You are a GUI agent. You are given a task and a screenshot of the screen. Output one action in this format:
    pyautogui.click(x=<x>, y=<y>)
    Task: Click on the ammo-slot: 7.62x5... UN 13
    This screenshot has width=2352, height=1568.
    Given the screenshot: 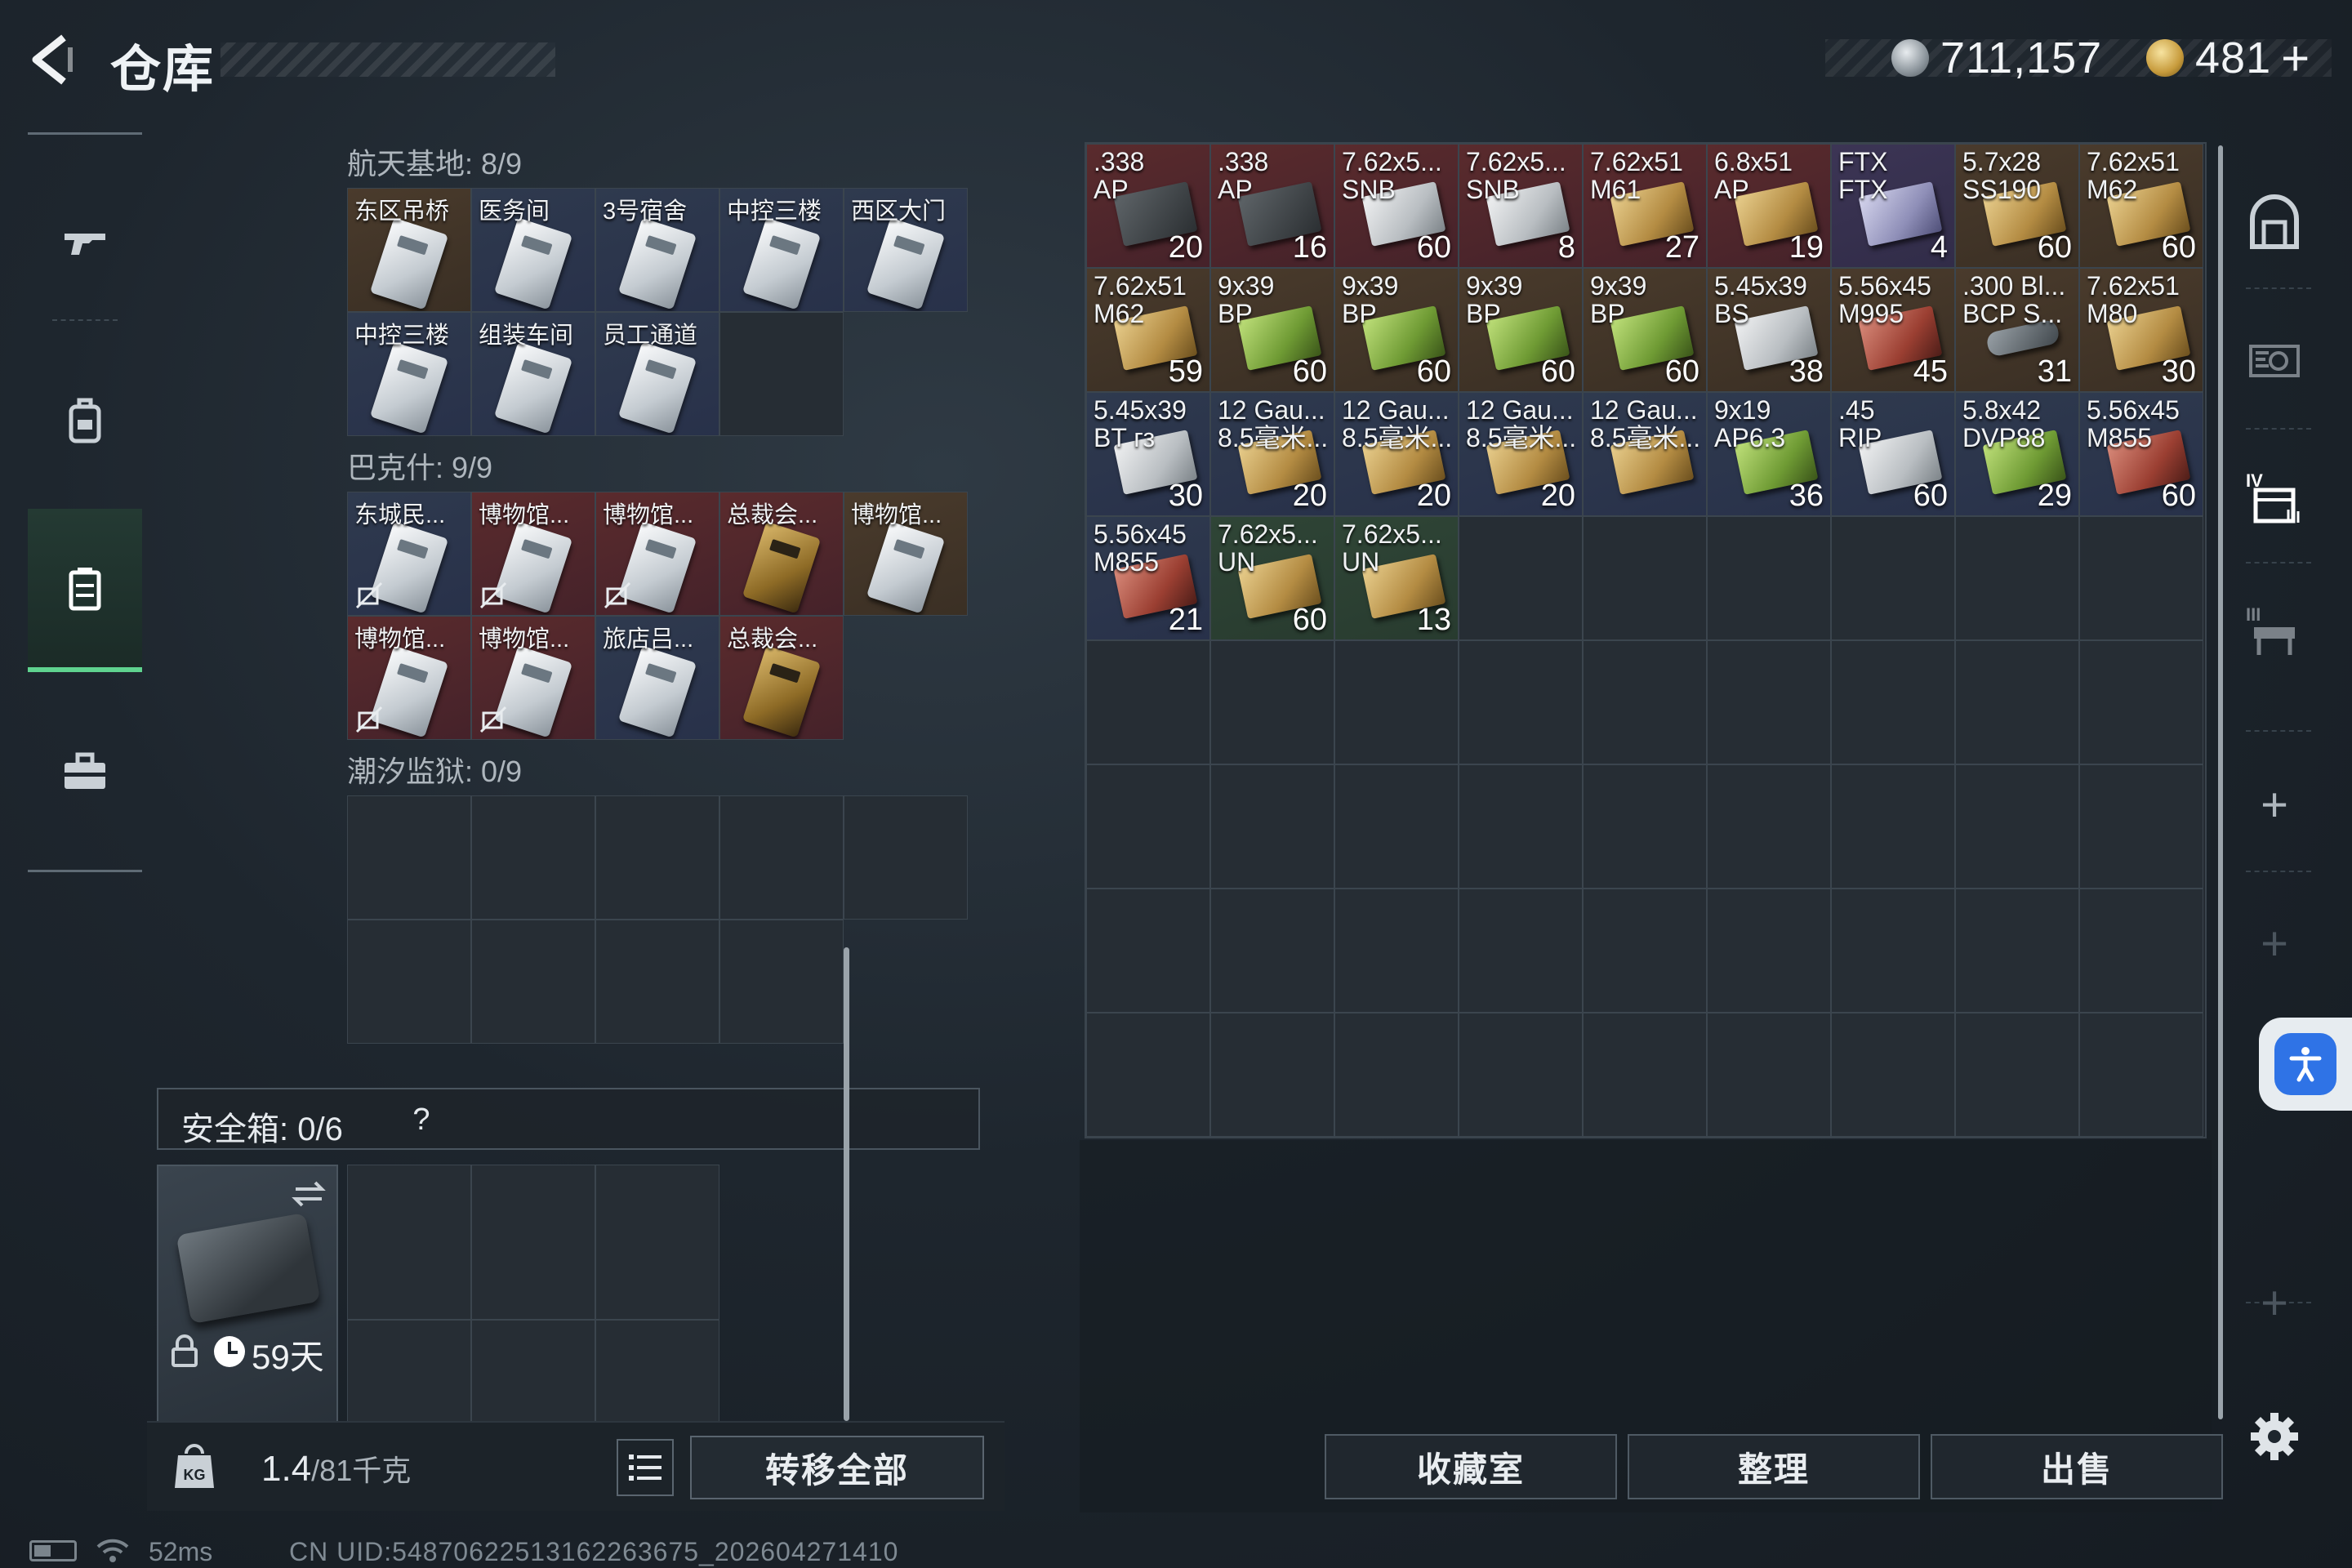 What is the action you would take?
    pyautogui.click(x=1396, y=578)
    